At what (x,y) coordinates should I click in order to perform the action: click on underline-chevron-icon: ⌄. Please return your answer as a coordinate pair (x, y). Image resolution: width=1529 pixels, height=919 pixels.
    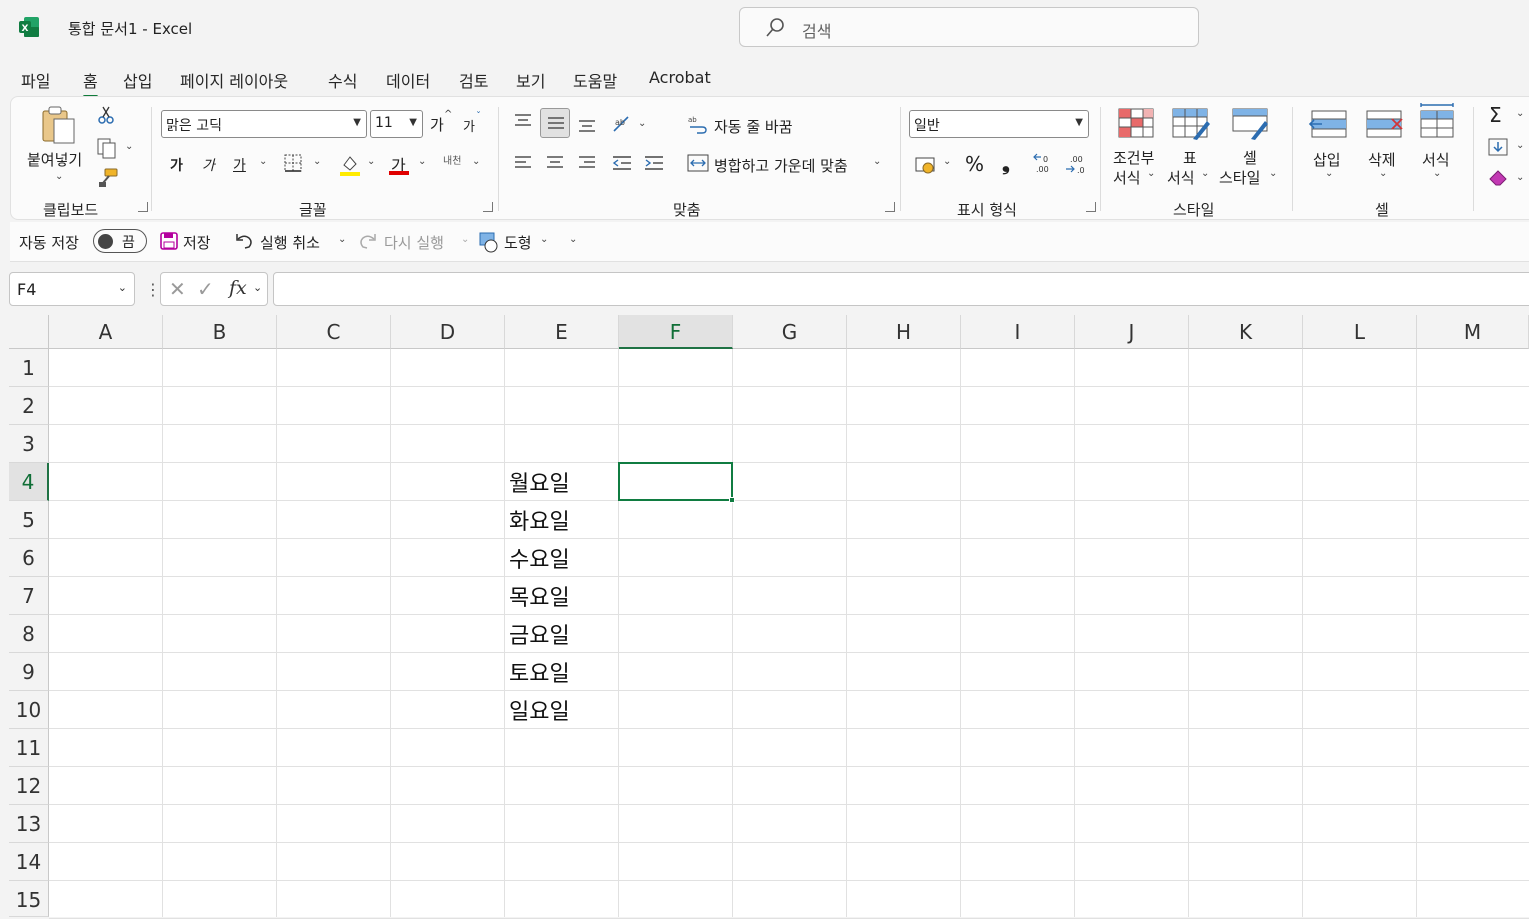
    Looking at the image, I should click on (263, 161).